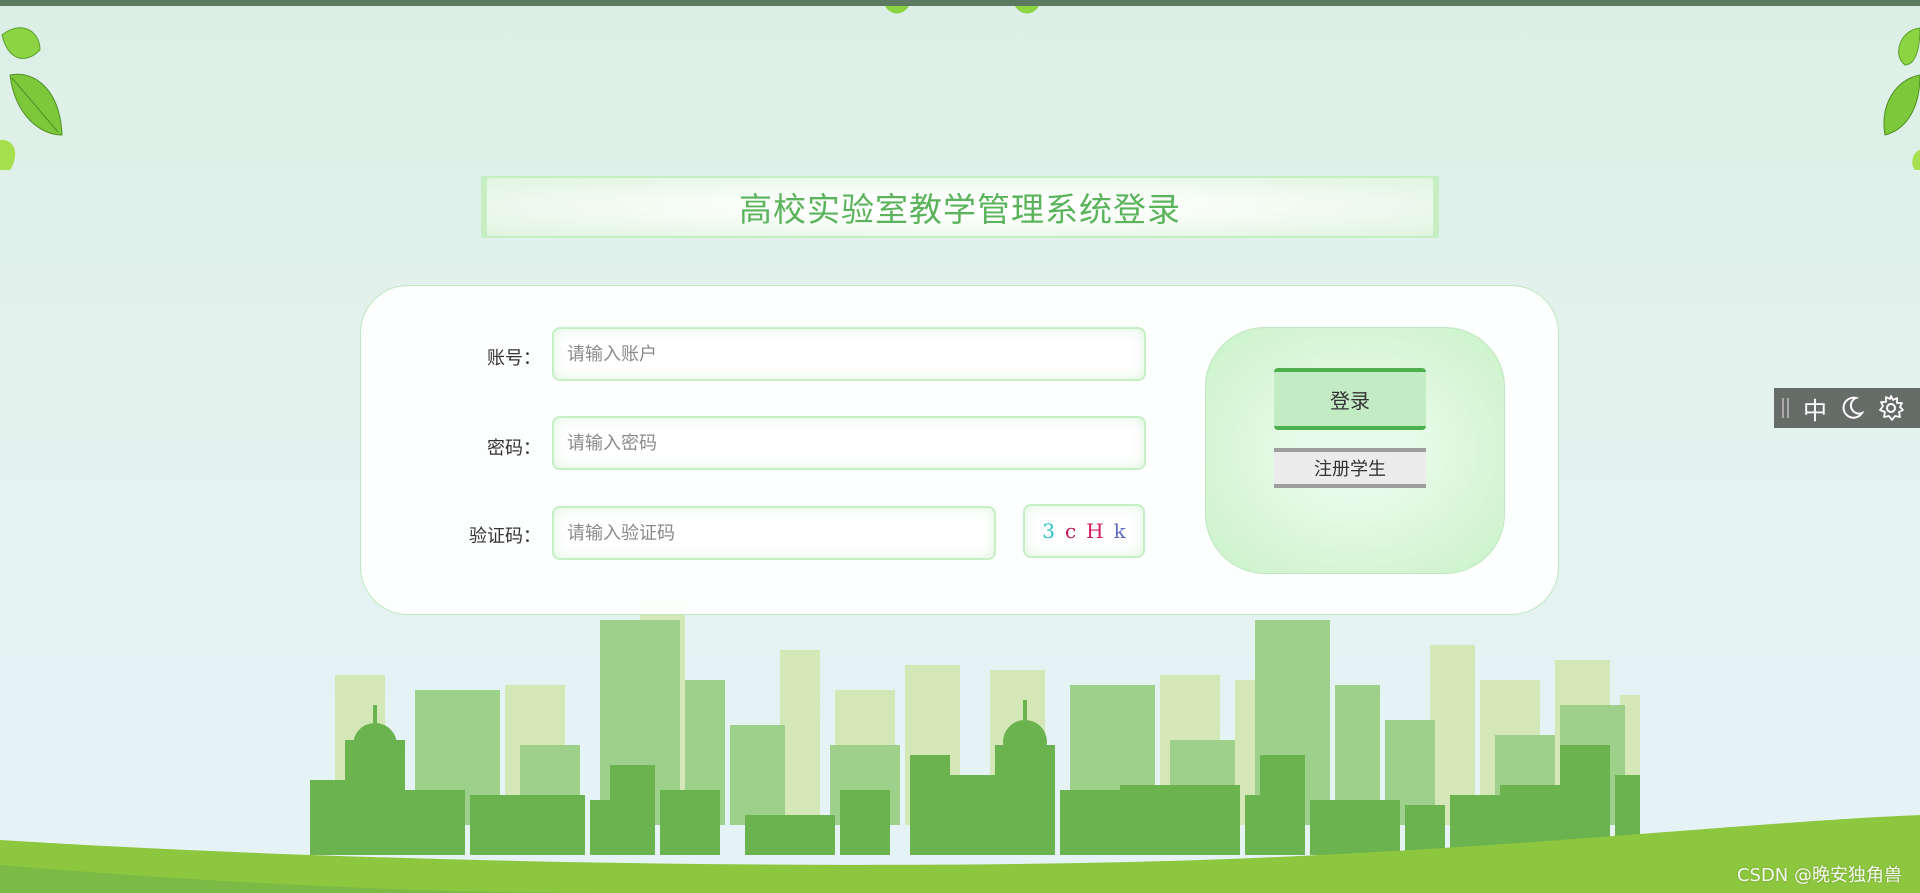  What do you see at coordinates (1901, 98) in the screenshot?
I see `leaves-top-right-decoration` at bounding box center [1901, 98].